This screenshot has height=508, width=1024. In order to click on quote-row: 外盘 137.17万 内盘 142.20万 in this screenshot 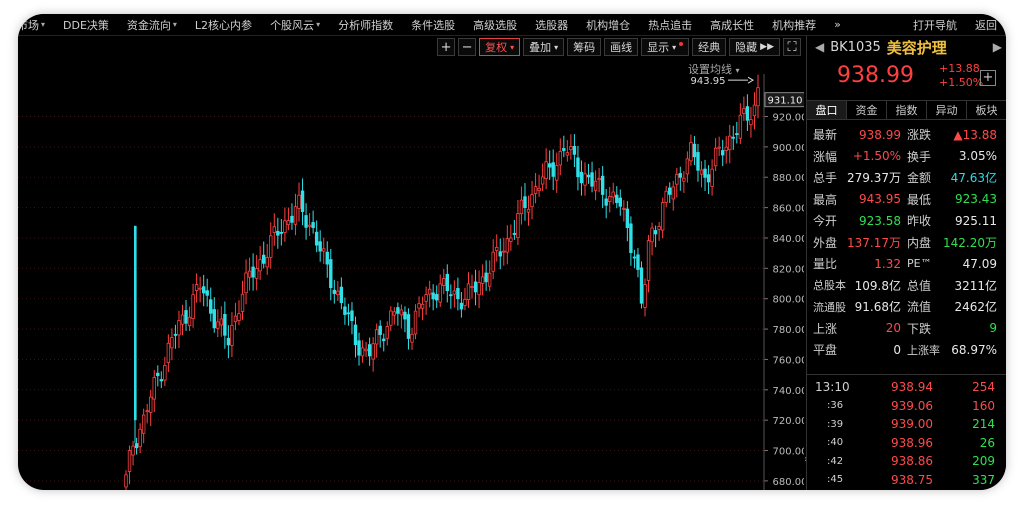, I will do `click(906, 243)`.